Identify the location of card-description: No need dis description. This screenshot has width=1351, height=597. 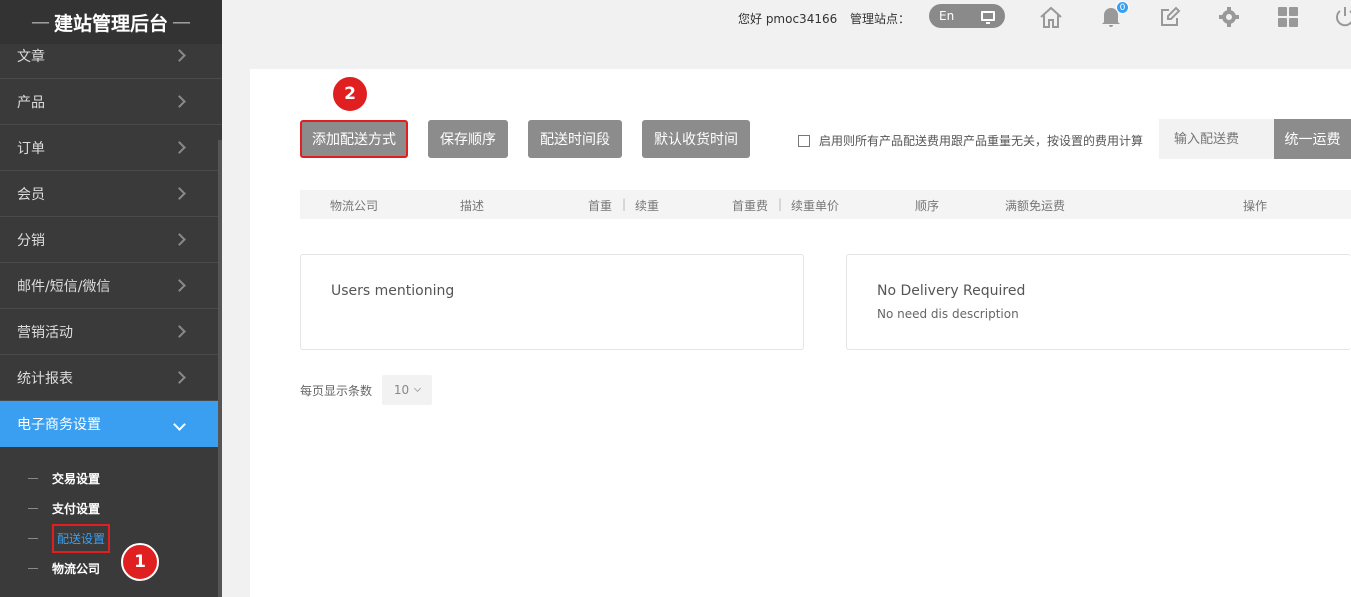
(948, 314).